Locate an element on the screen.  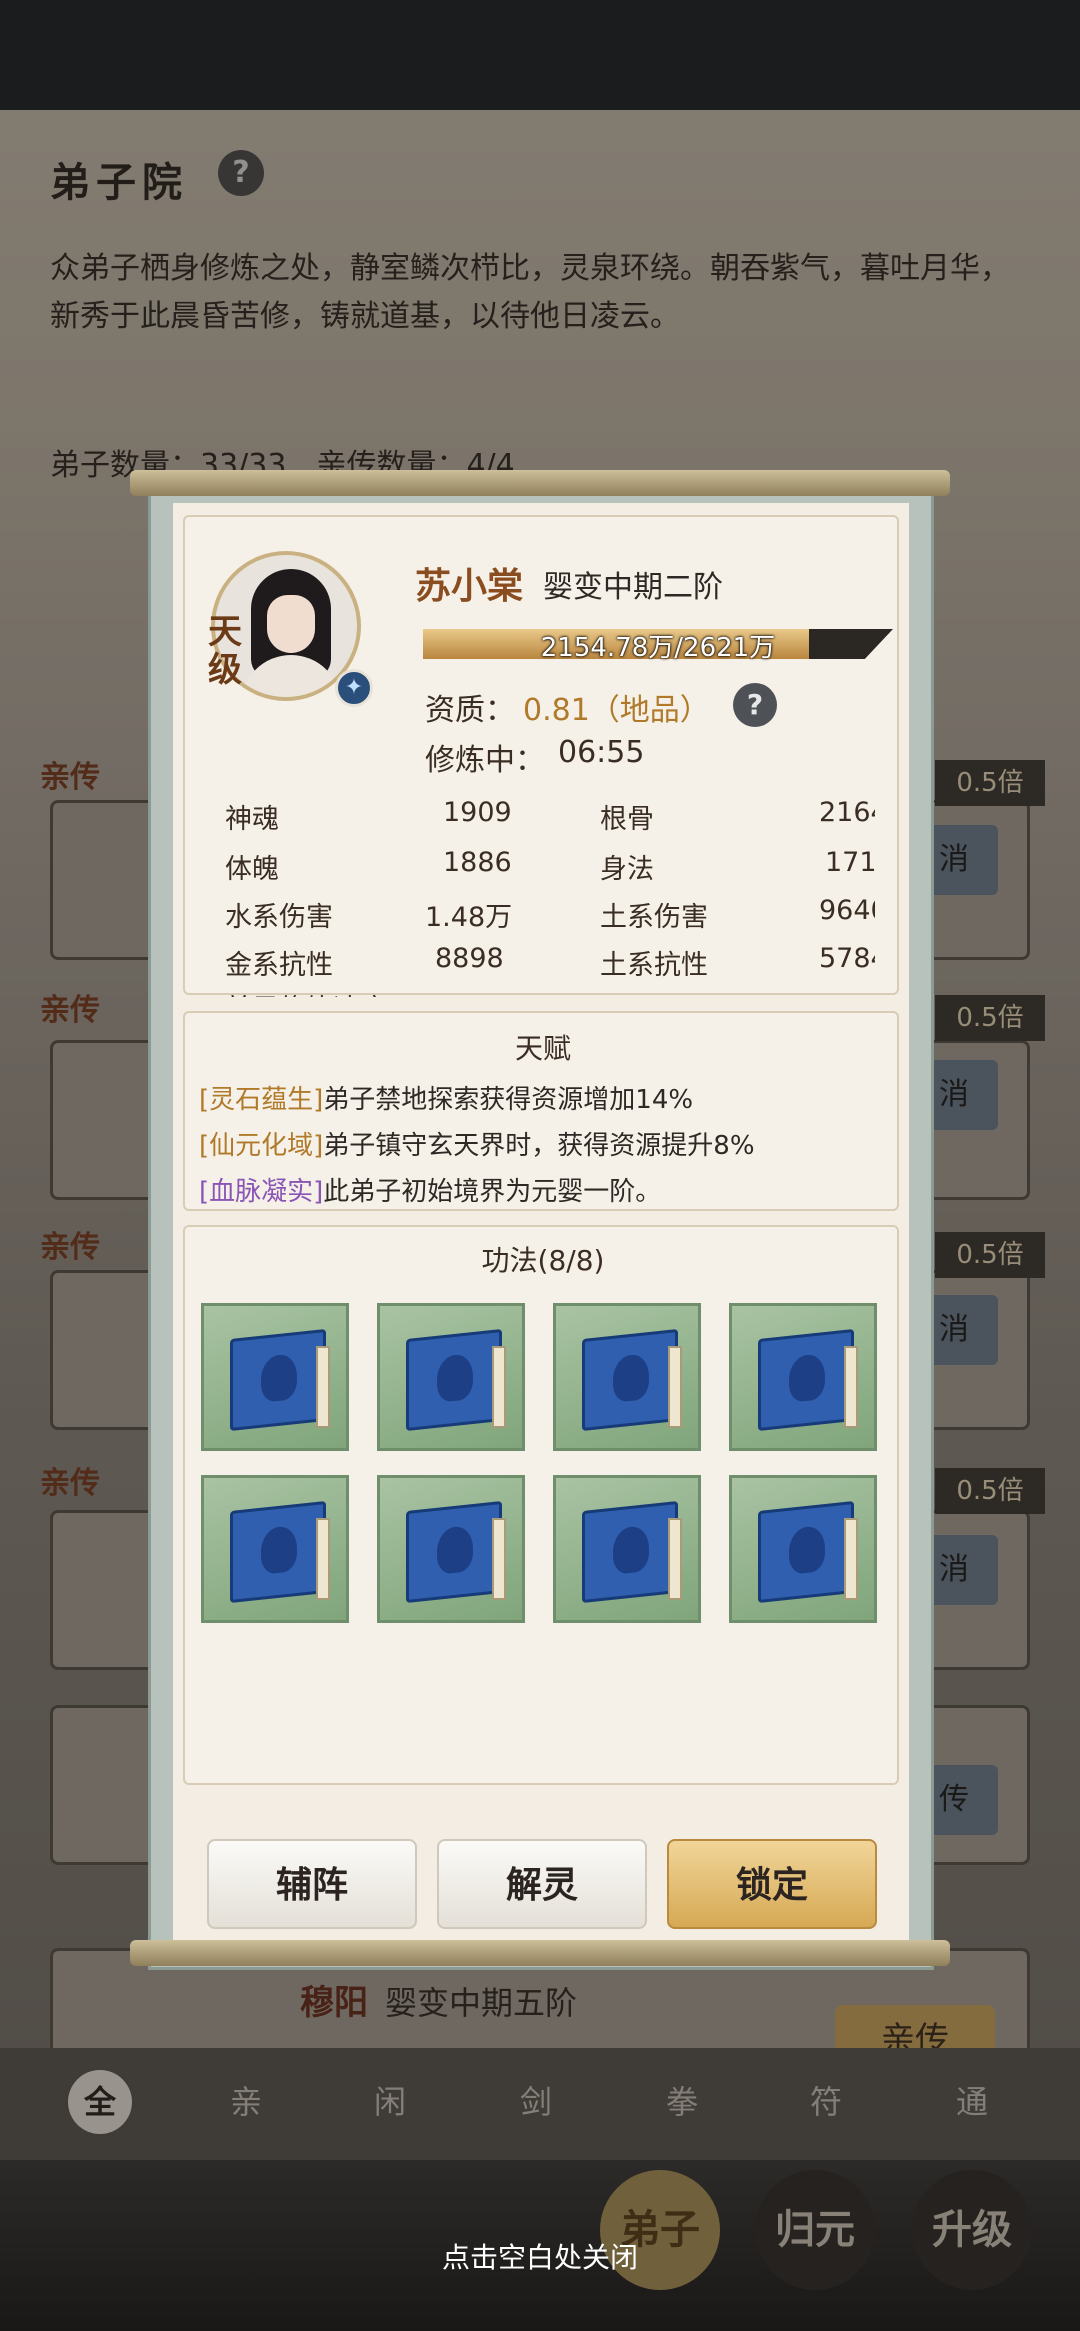
talent-text: 弟子镇守玄天界时，获得资源提升8% is located at coordinates (539, 1146).